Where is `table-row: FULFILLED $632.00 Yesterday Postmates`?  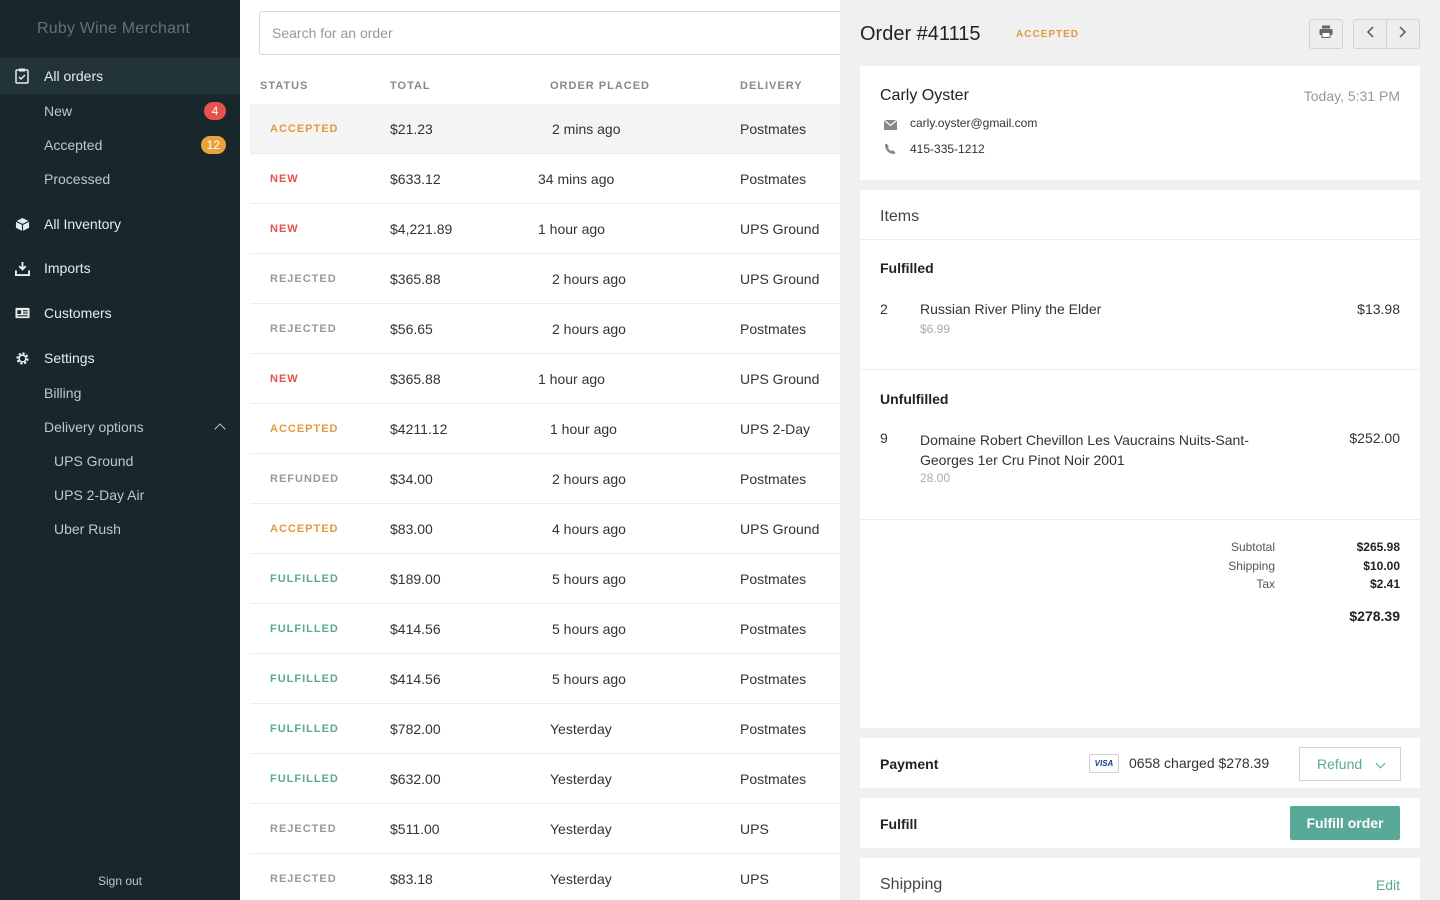 table-row: FULFILLED $632.00 Yesterday Postmates is located at coordinates (545, 779).